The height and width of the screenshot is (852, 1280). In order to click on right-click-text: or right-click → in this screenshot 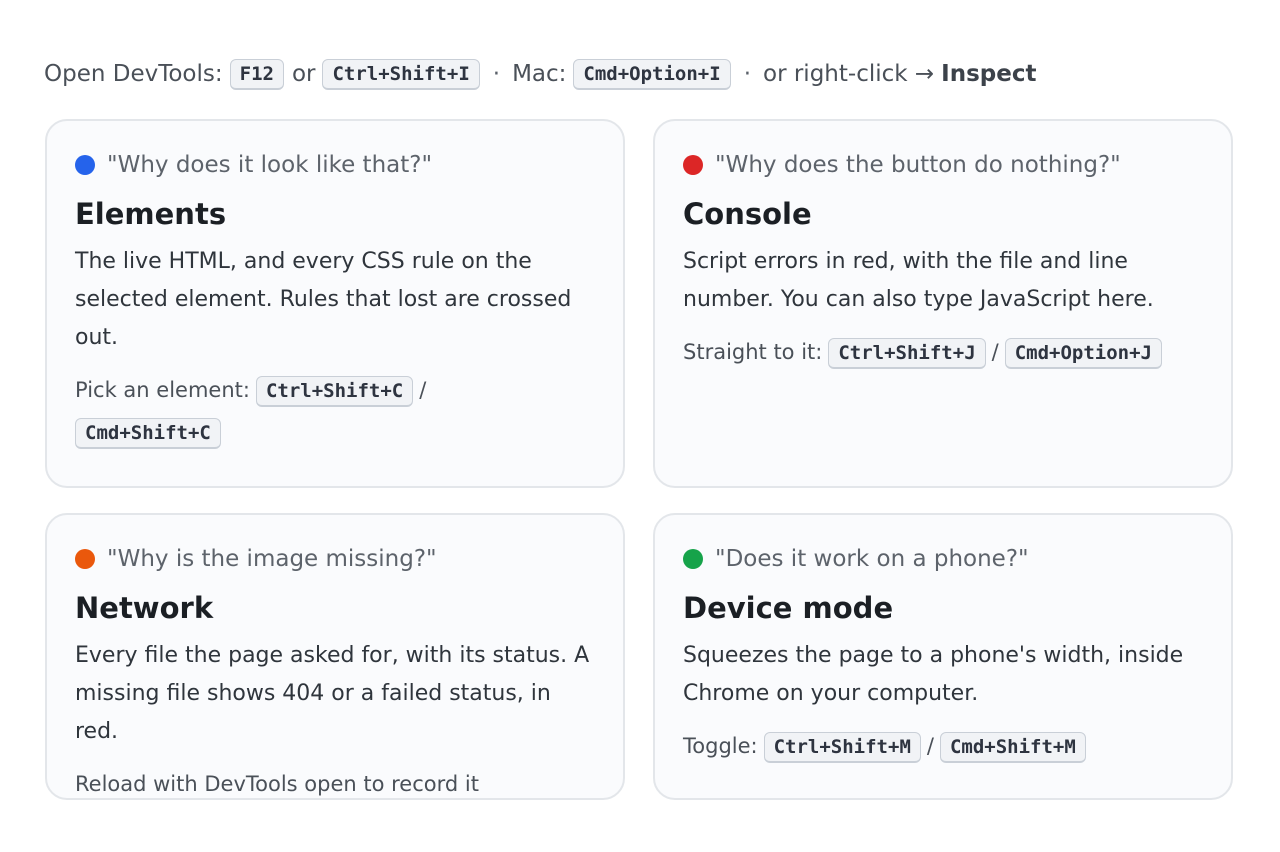, I will do `click(849, 74)`.